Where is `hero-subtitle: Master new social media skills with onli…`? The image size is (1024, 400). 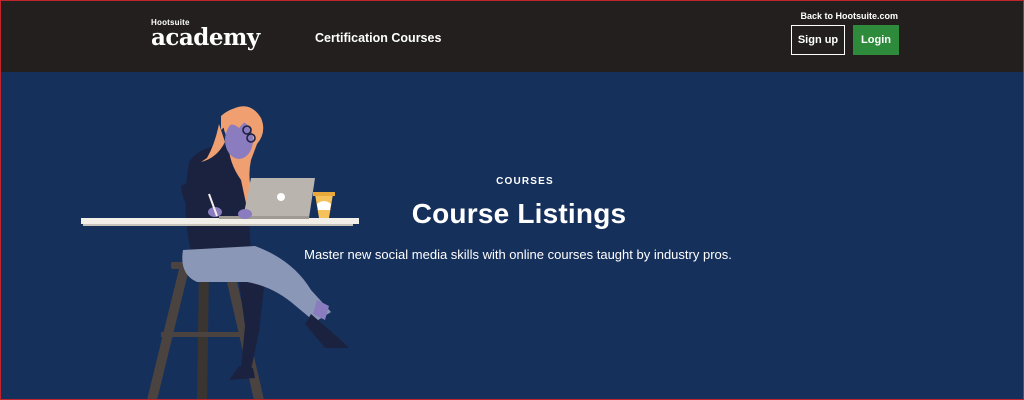 hero-subtitle: Master new social media skills with onli… is located at coordinates (518, 254).